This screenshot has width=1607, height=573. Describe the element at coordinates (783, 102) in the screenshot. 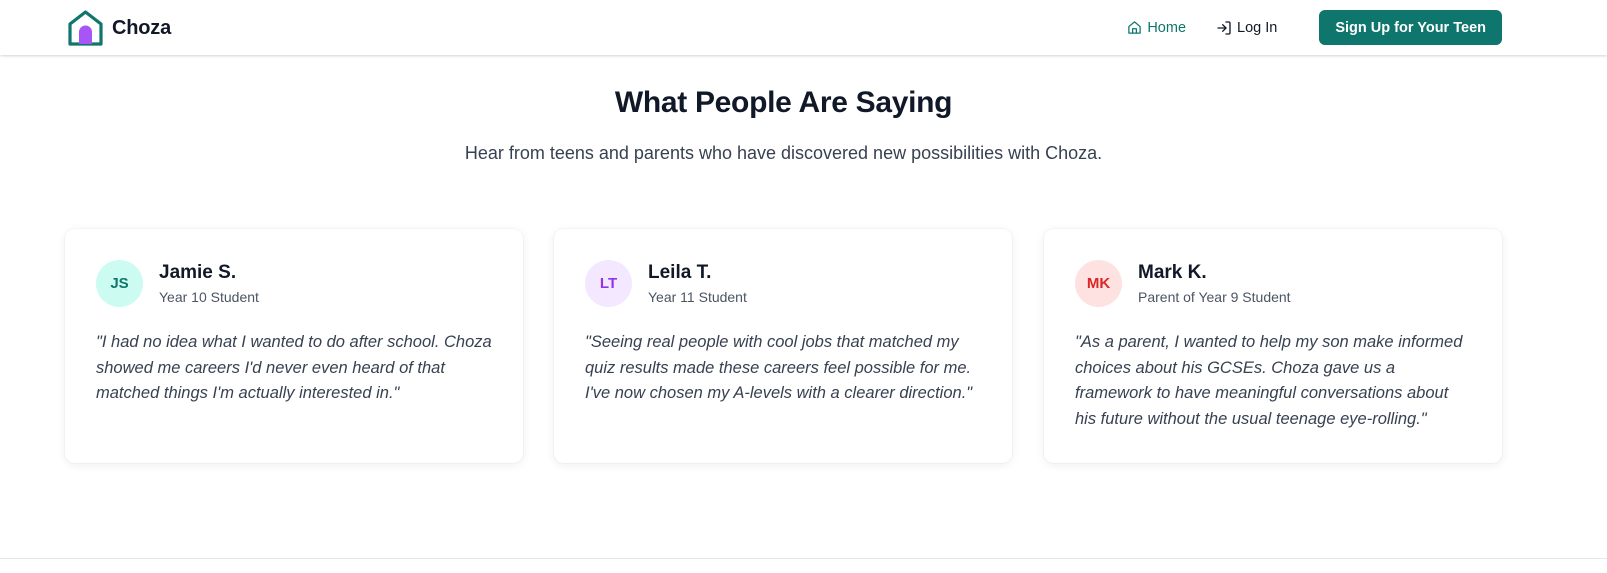

I see `section-title: What People Are Saying` at that location.